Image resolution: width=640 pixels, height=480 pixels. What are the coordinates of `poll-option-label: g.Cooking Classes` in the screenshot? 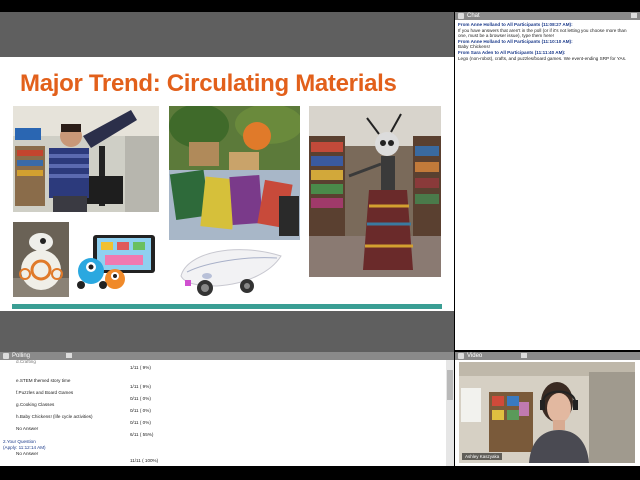 It's located at (35, 404).